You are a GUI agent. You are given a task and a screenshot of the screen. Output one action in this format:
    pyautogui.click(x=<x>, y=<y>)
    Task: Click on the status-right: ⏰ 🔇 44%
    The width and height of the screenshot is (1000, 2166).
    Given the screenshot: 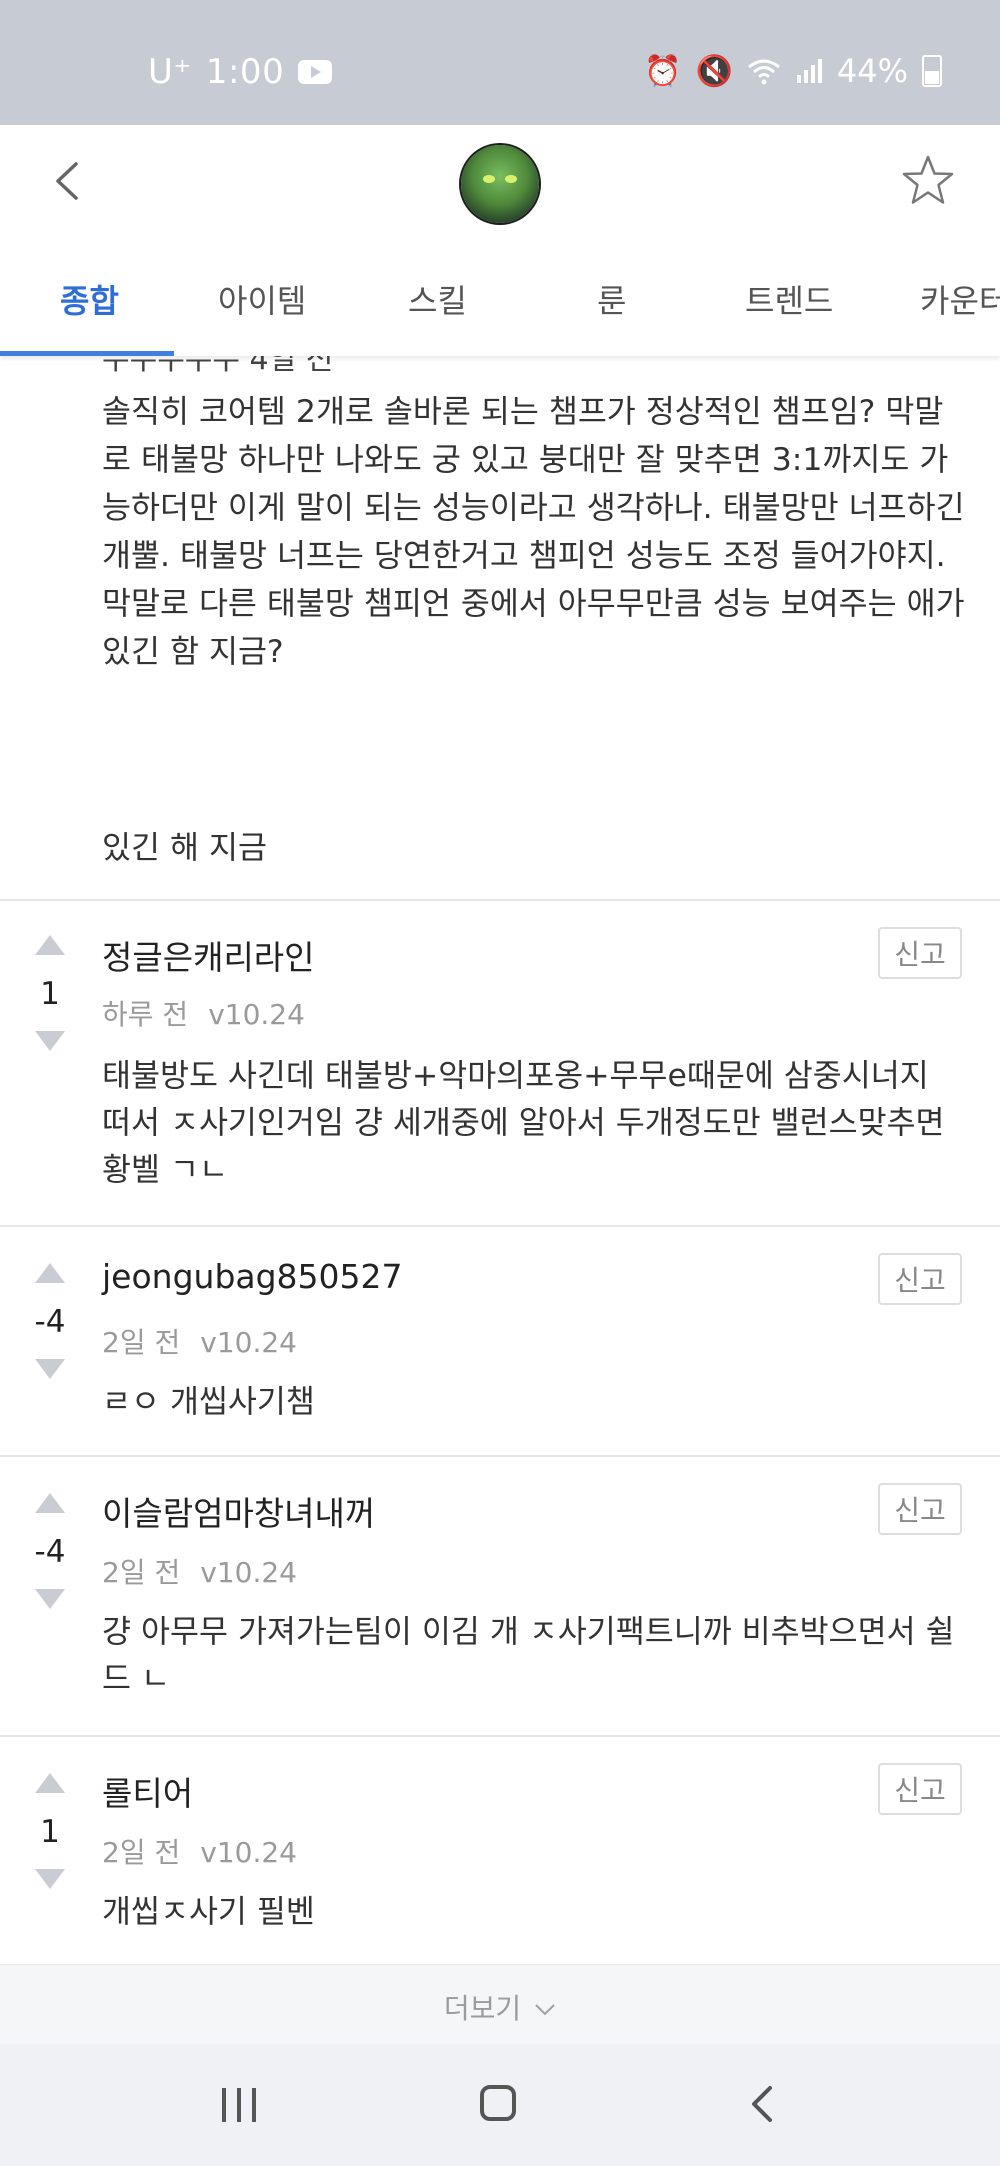 What is the action you would take?
    pyautogui.click(x=793, y=71)
    